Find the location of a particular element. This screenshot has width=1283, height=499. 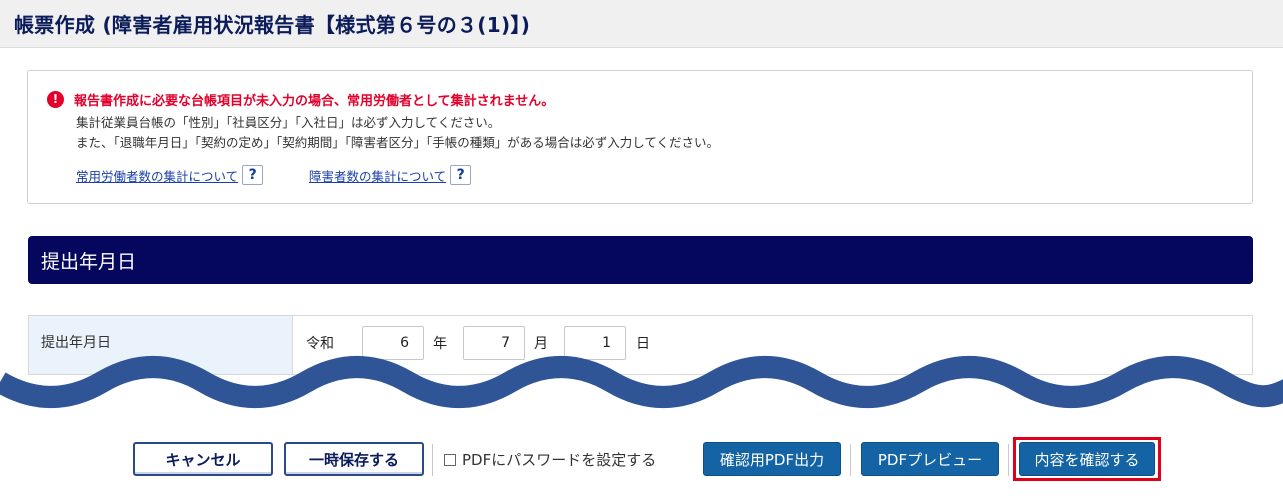

highlight-frame is located at coordinates (1087, 459).